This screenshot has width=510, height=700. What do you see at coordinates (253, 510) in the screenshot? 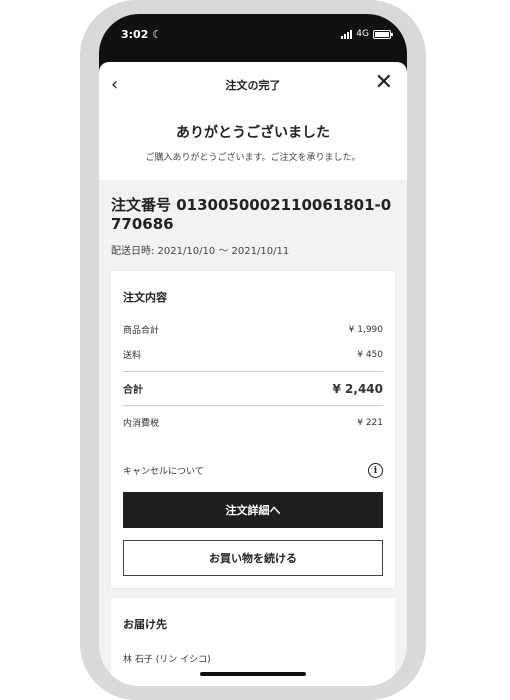
I see `order-detail-button: 注文詳細へ` at bounding box center [253, 510].